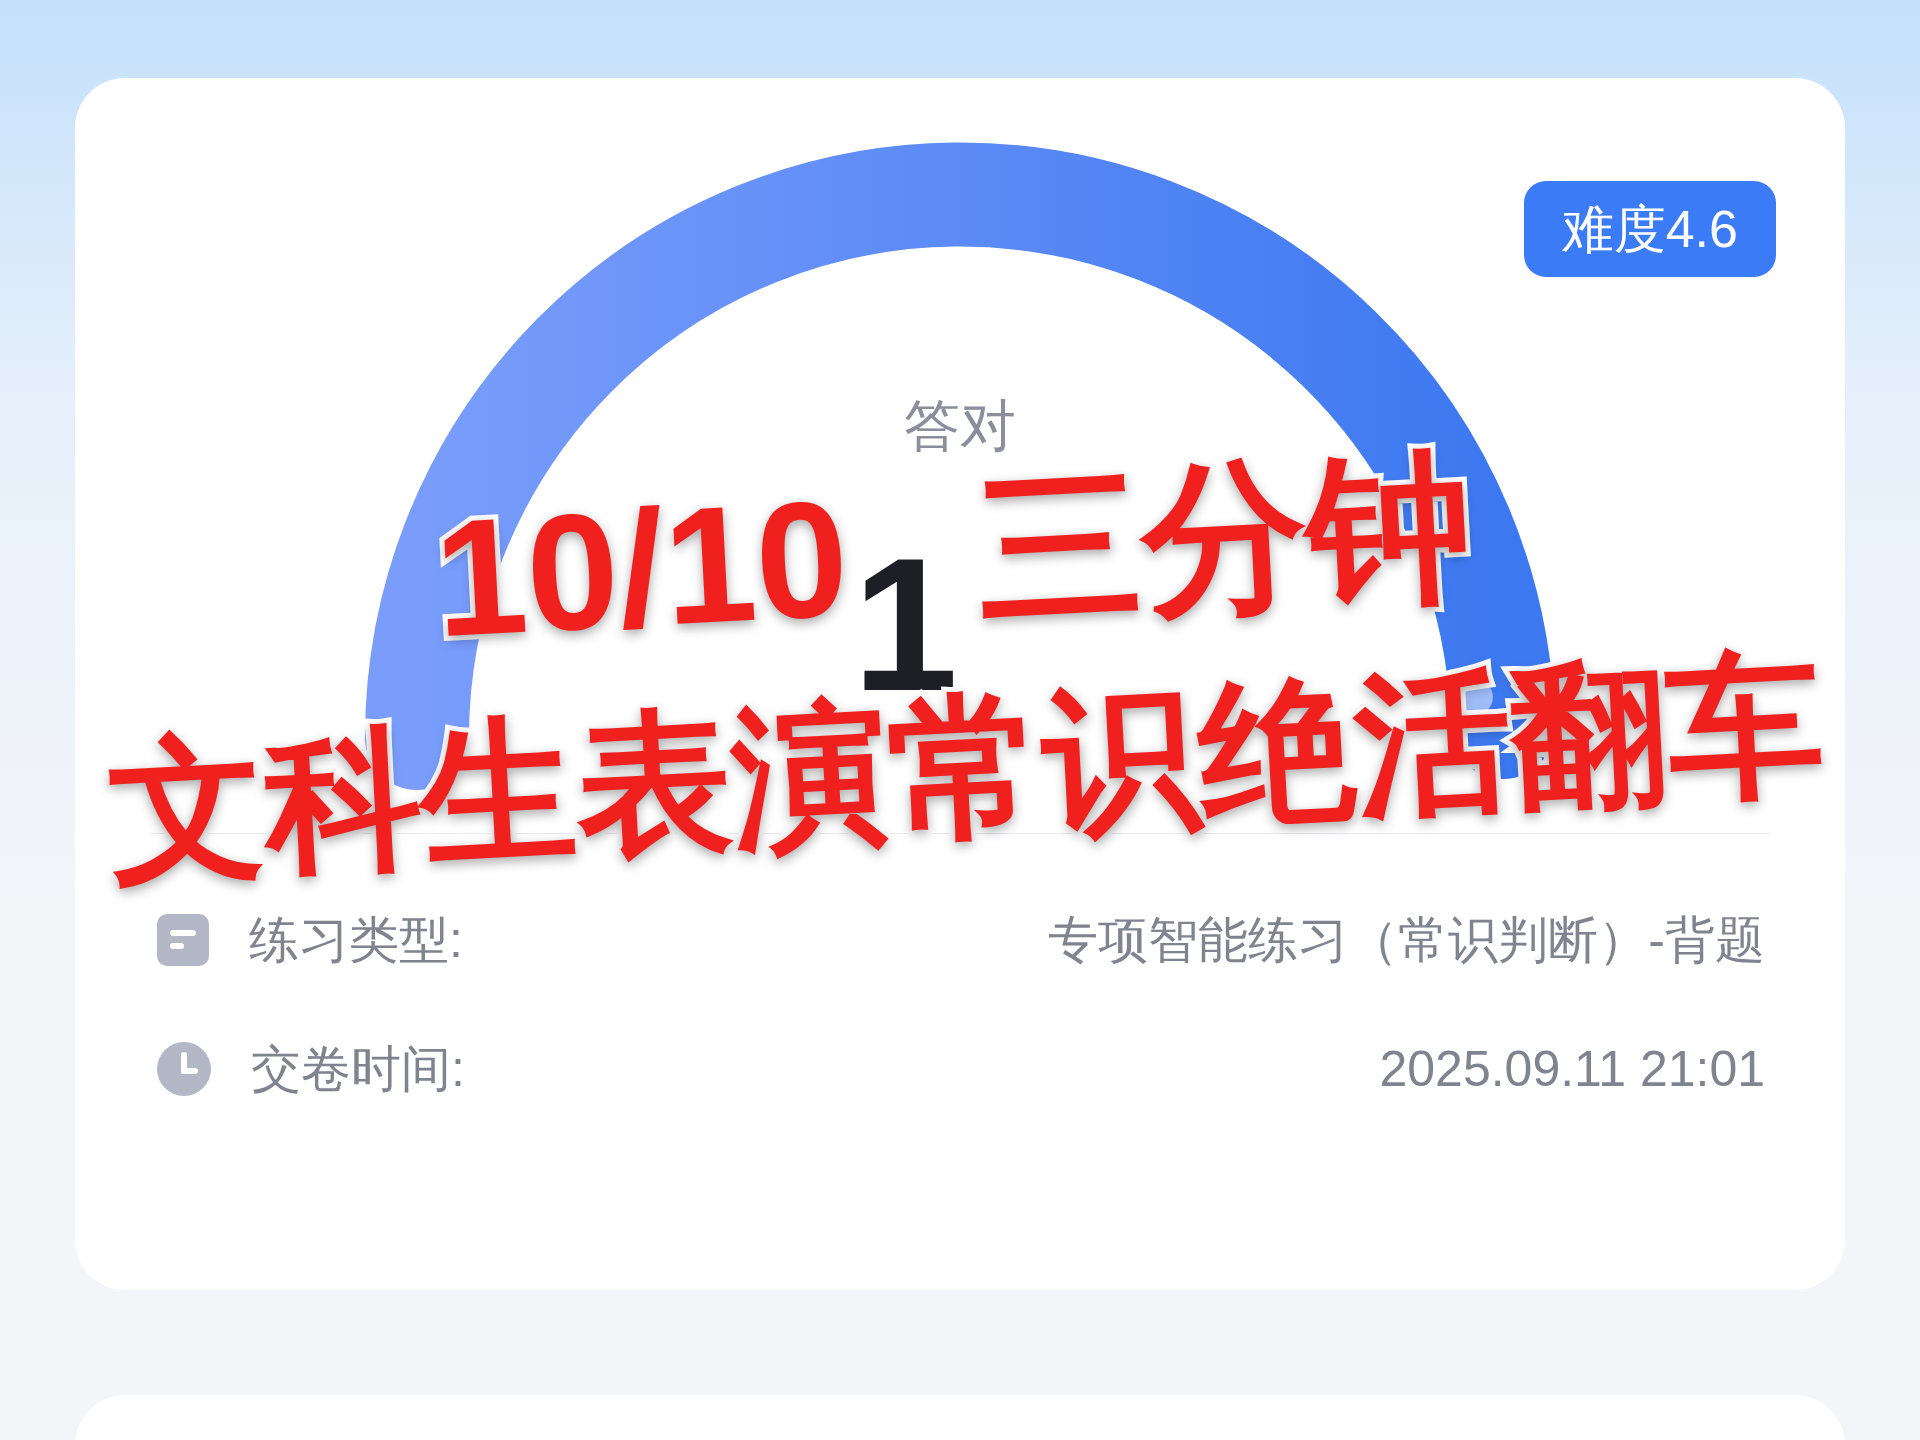 This screenshot has height=1440, width=1920. Describe the element at coordinates (356, 940) in the screenshot. I see `detail-label: 练习类型:` at that location.